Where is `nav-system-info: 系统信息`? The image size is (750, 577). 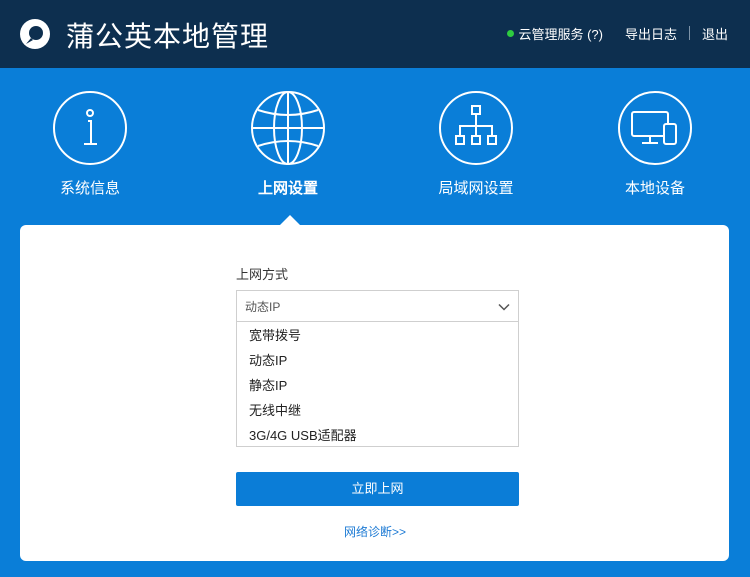 nav-system-info: 系统信息 is located at coordinates (90, 145).